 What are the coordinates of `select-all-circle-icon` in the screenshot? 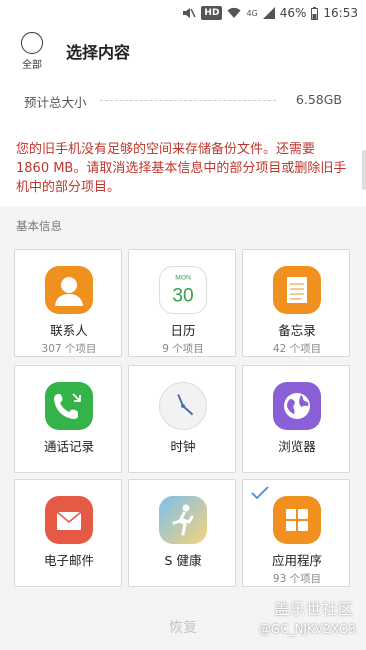 It's located at (32, 43).